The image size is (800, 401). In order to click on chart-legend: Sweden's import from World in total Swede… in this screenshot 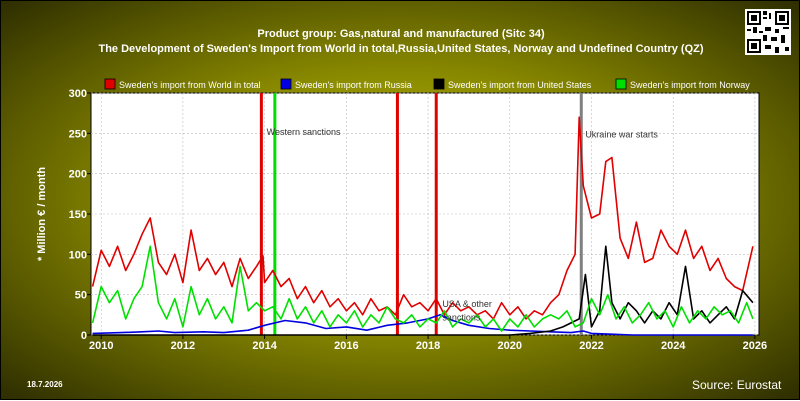, I will do `click(427, 84)`.